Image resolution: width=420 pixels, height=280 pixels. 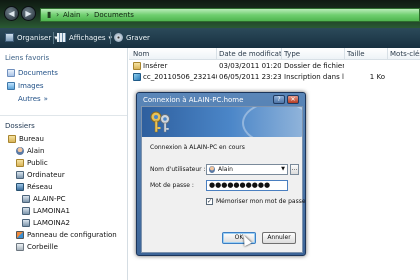 What do you see at coordinates (180, 77) in the screenshot?
I see `file-name: cc_20110506_232140.reg` at bounding box center [180, 77].